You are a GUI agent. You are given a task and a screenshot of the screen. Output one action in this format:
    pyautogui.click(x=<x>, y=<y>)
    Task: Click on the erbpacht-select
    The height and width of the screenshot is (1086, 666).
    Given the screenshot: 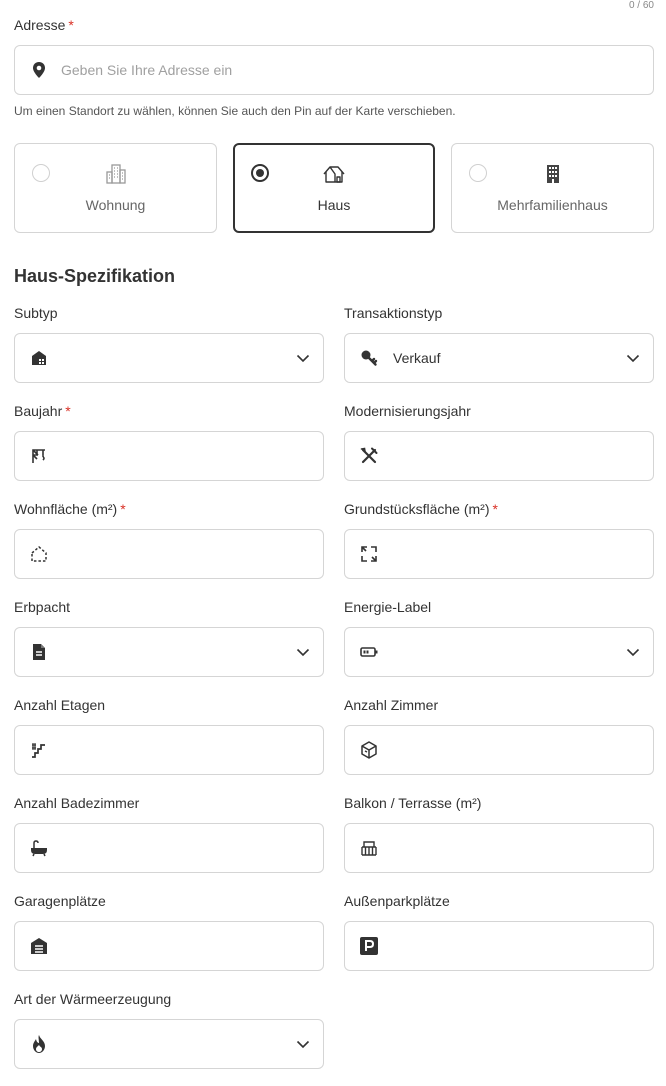 What is the action you would take?
    pyautogui.click(x=169, y=652)
    